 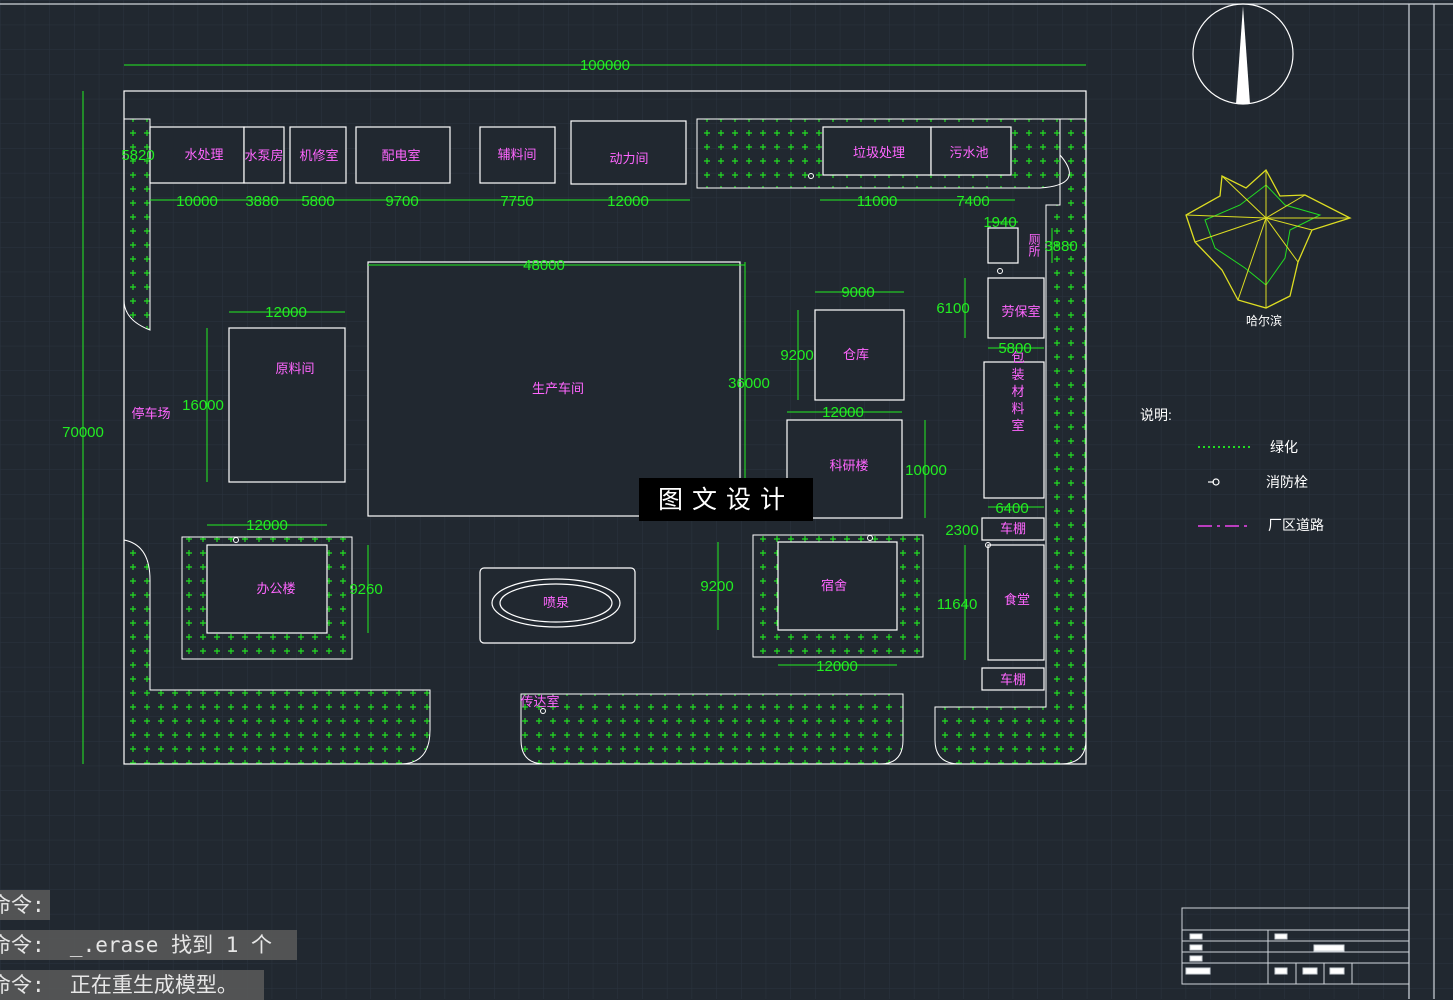 What do you see at coordinates (877, 201) in the screenshot?
I see `dim-garbage: 11000` at bounding box center [877, 201].